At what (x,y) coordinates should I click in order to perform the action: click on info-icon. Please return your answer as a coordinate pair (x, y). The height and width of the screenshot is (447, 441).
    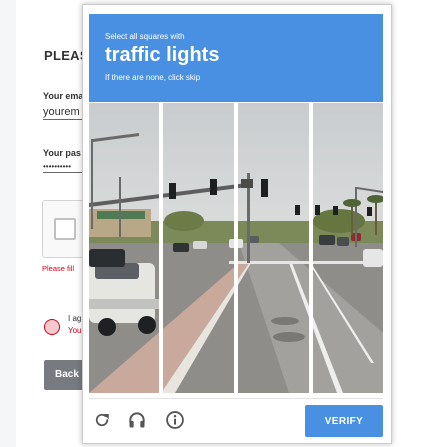
    Looking at the image, I should click on (175, 420).